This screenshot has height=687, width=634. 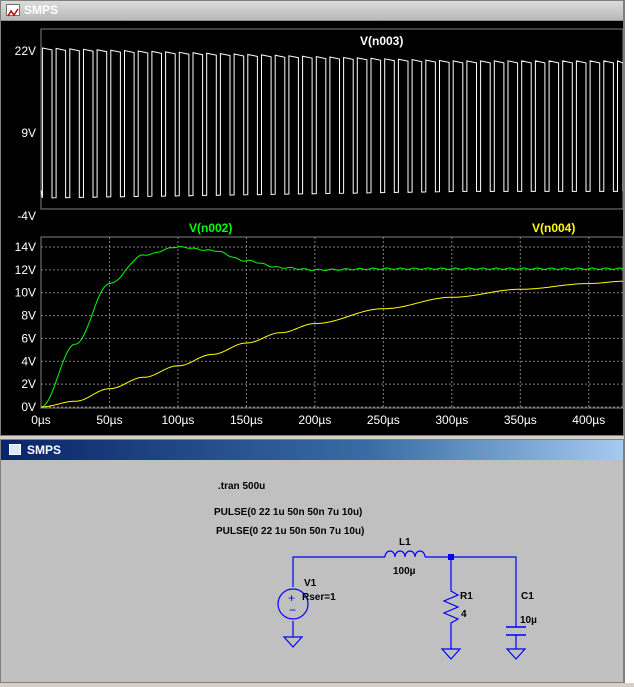 What do you see at coordinates (319, 597) in the screenshot?
I see `v1-value: Rser=1` at bounding box center [319, 597].